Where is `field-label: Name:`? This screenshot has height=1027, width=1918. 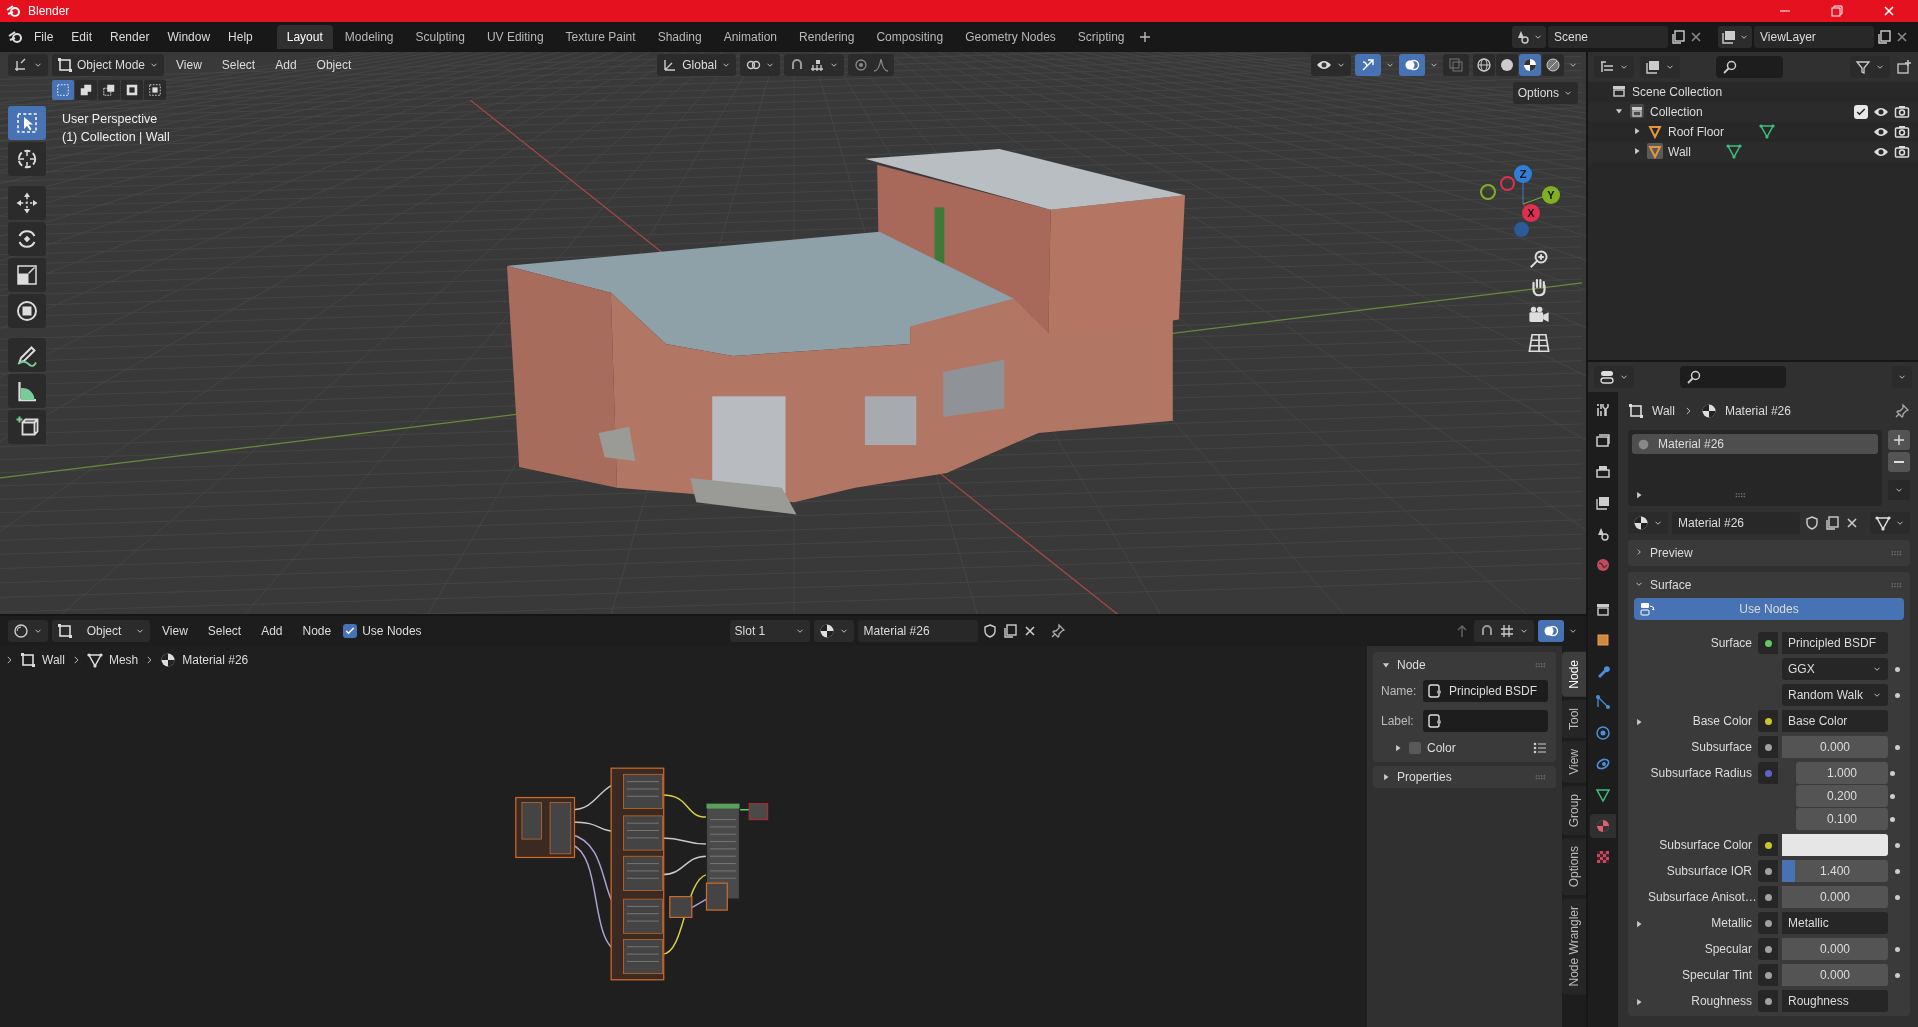
field-label: Name: is located at coordinates (1399, 691).